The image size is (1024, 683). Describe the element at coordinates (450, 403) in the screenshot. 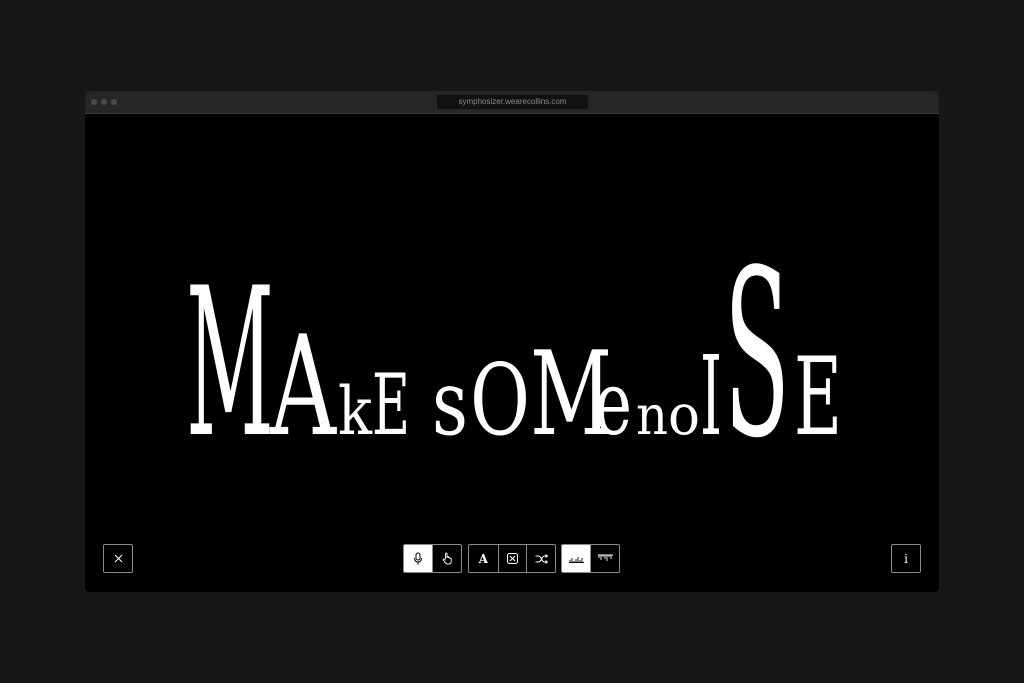

I see `headline-glyph: s` at that location.